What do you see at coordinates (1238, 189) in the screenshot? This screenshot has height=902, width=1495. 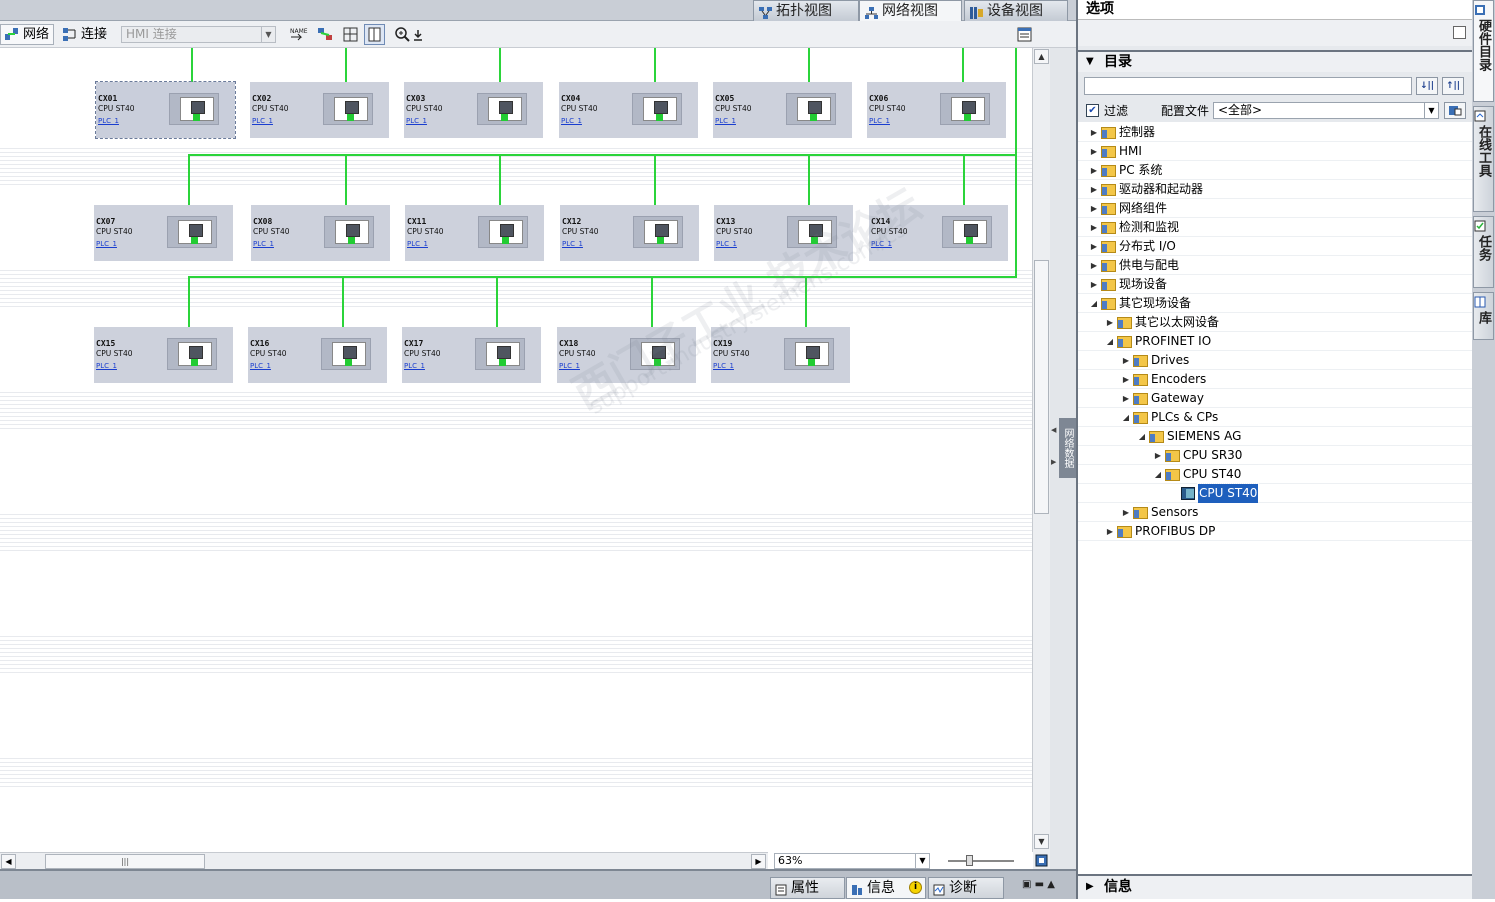 I see `tree-item: ▶ 驱动器和起动器` at bounding box center [1238, 189].